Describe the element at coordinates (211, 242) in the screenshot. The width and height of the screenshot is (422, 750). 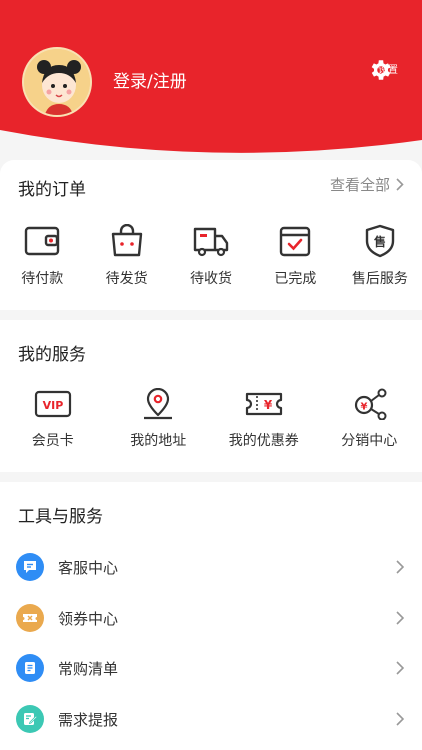
I see `truck-icon` at that location.